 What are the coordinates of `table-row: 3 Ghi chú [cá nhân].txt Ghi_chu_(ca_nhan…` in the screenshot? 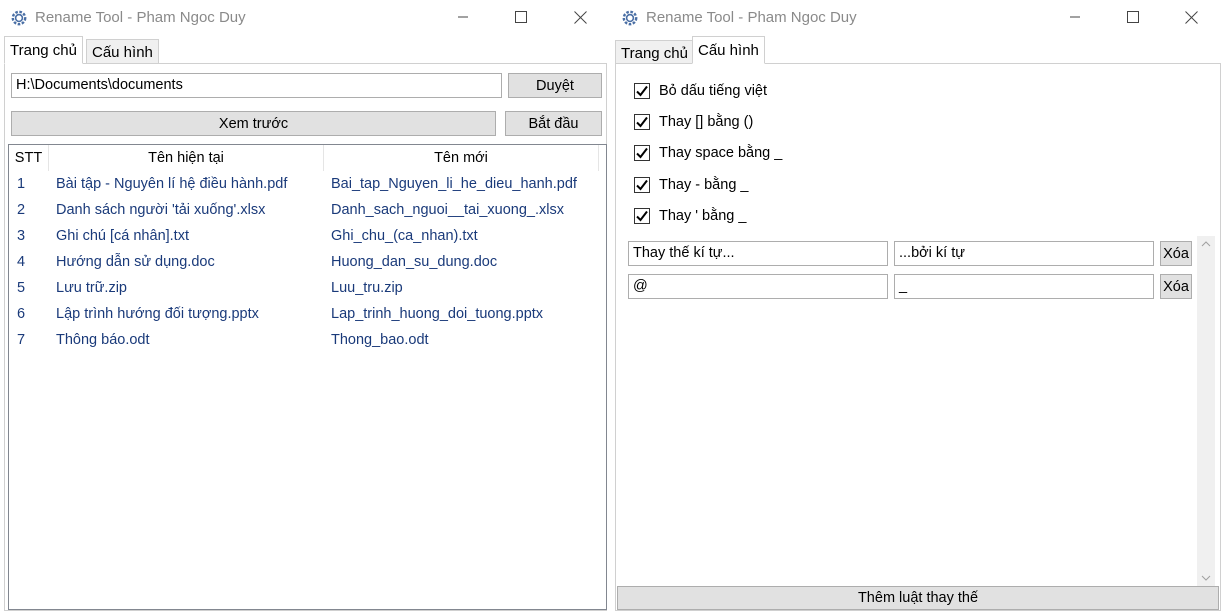 It's located at (307, 236).